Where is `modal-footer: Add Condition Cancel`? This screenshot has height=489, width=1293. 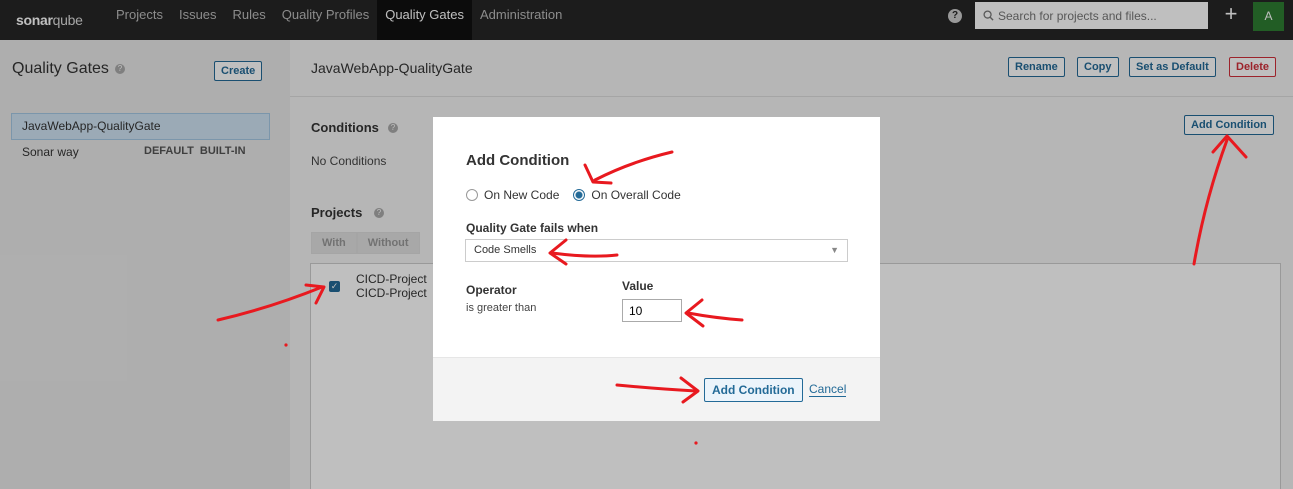
modal-footer: Add Condition Cancel is located at coordinates (656, 389).